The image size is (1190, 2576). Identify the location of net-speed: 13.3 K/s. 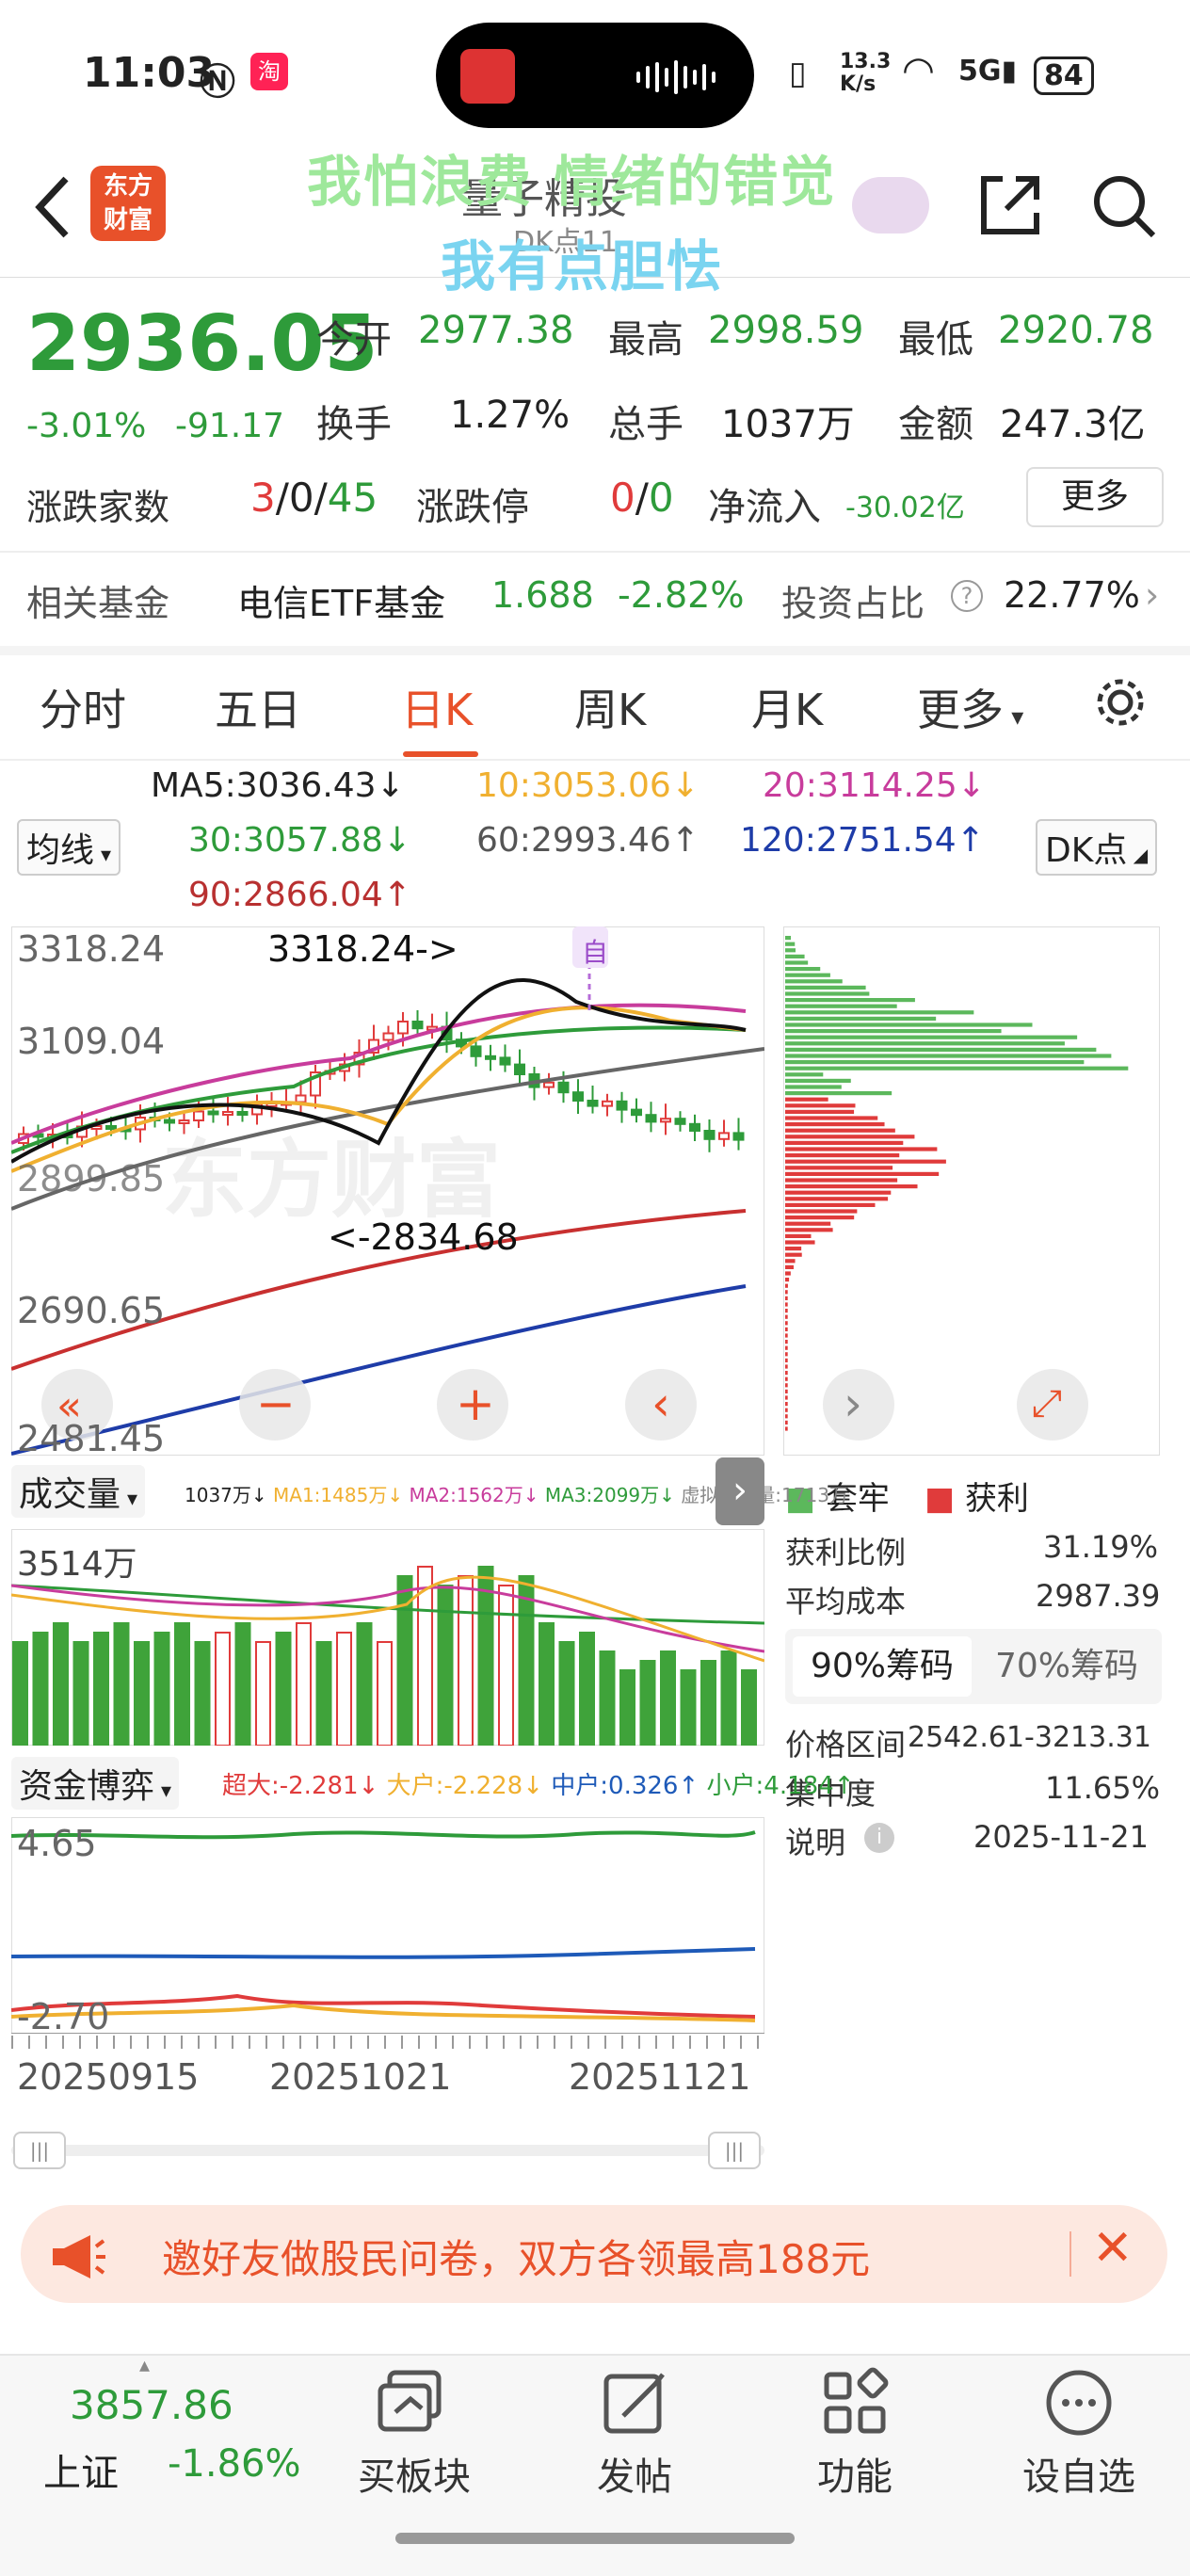
(866, 73).